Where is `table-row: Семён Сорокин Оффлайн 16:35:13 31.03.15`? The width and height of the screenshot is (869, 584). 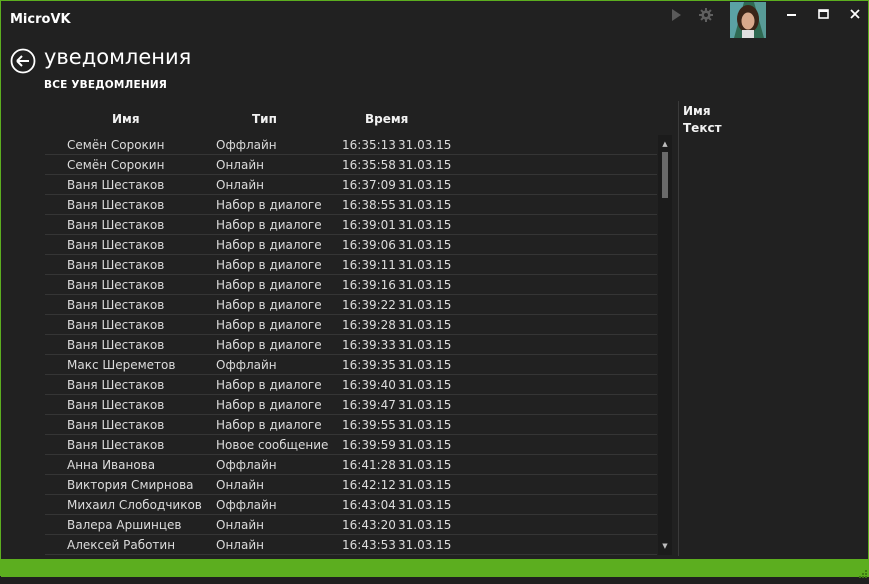
table-row: Семён Сорокин Оффлайн 16:35:13 31.03.15 is located at coordinates (351, 145).